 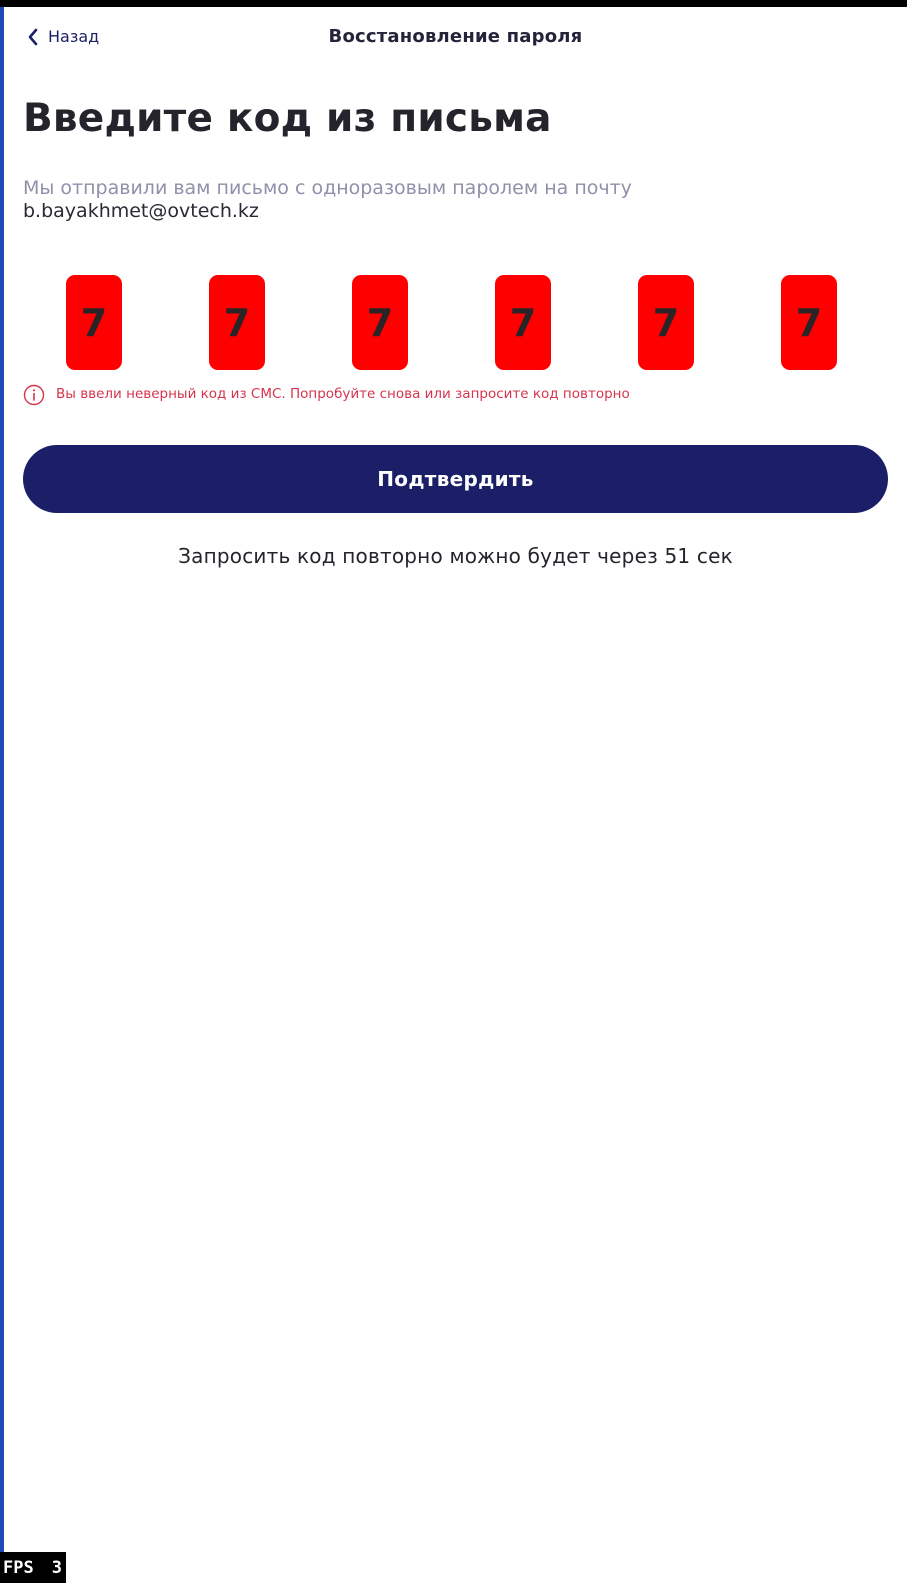 What do you see at coordinates (380, 322) in the screenshot?
I see `otp-digit-3: 7` at bounding box center [380, 322].